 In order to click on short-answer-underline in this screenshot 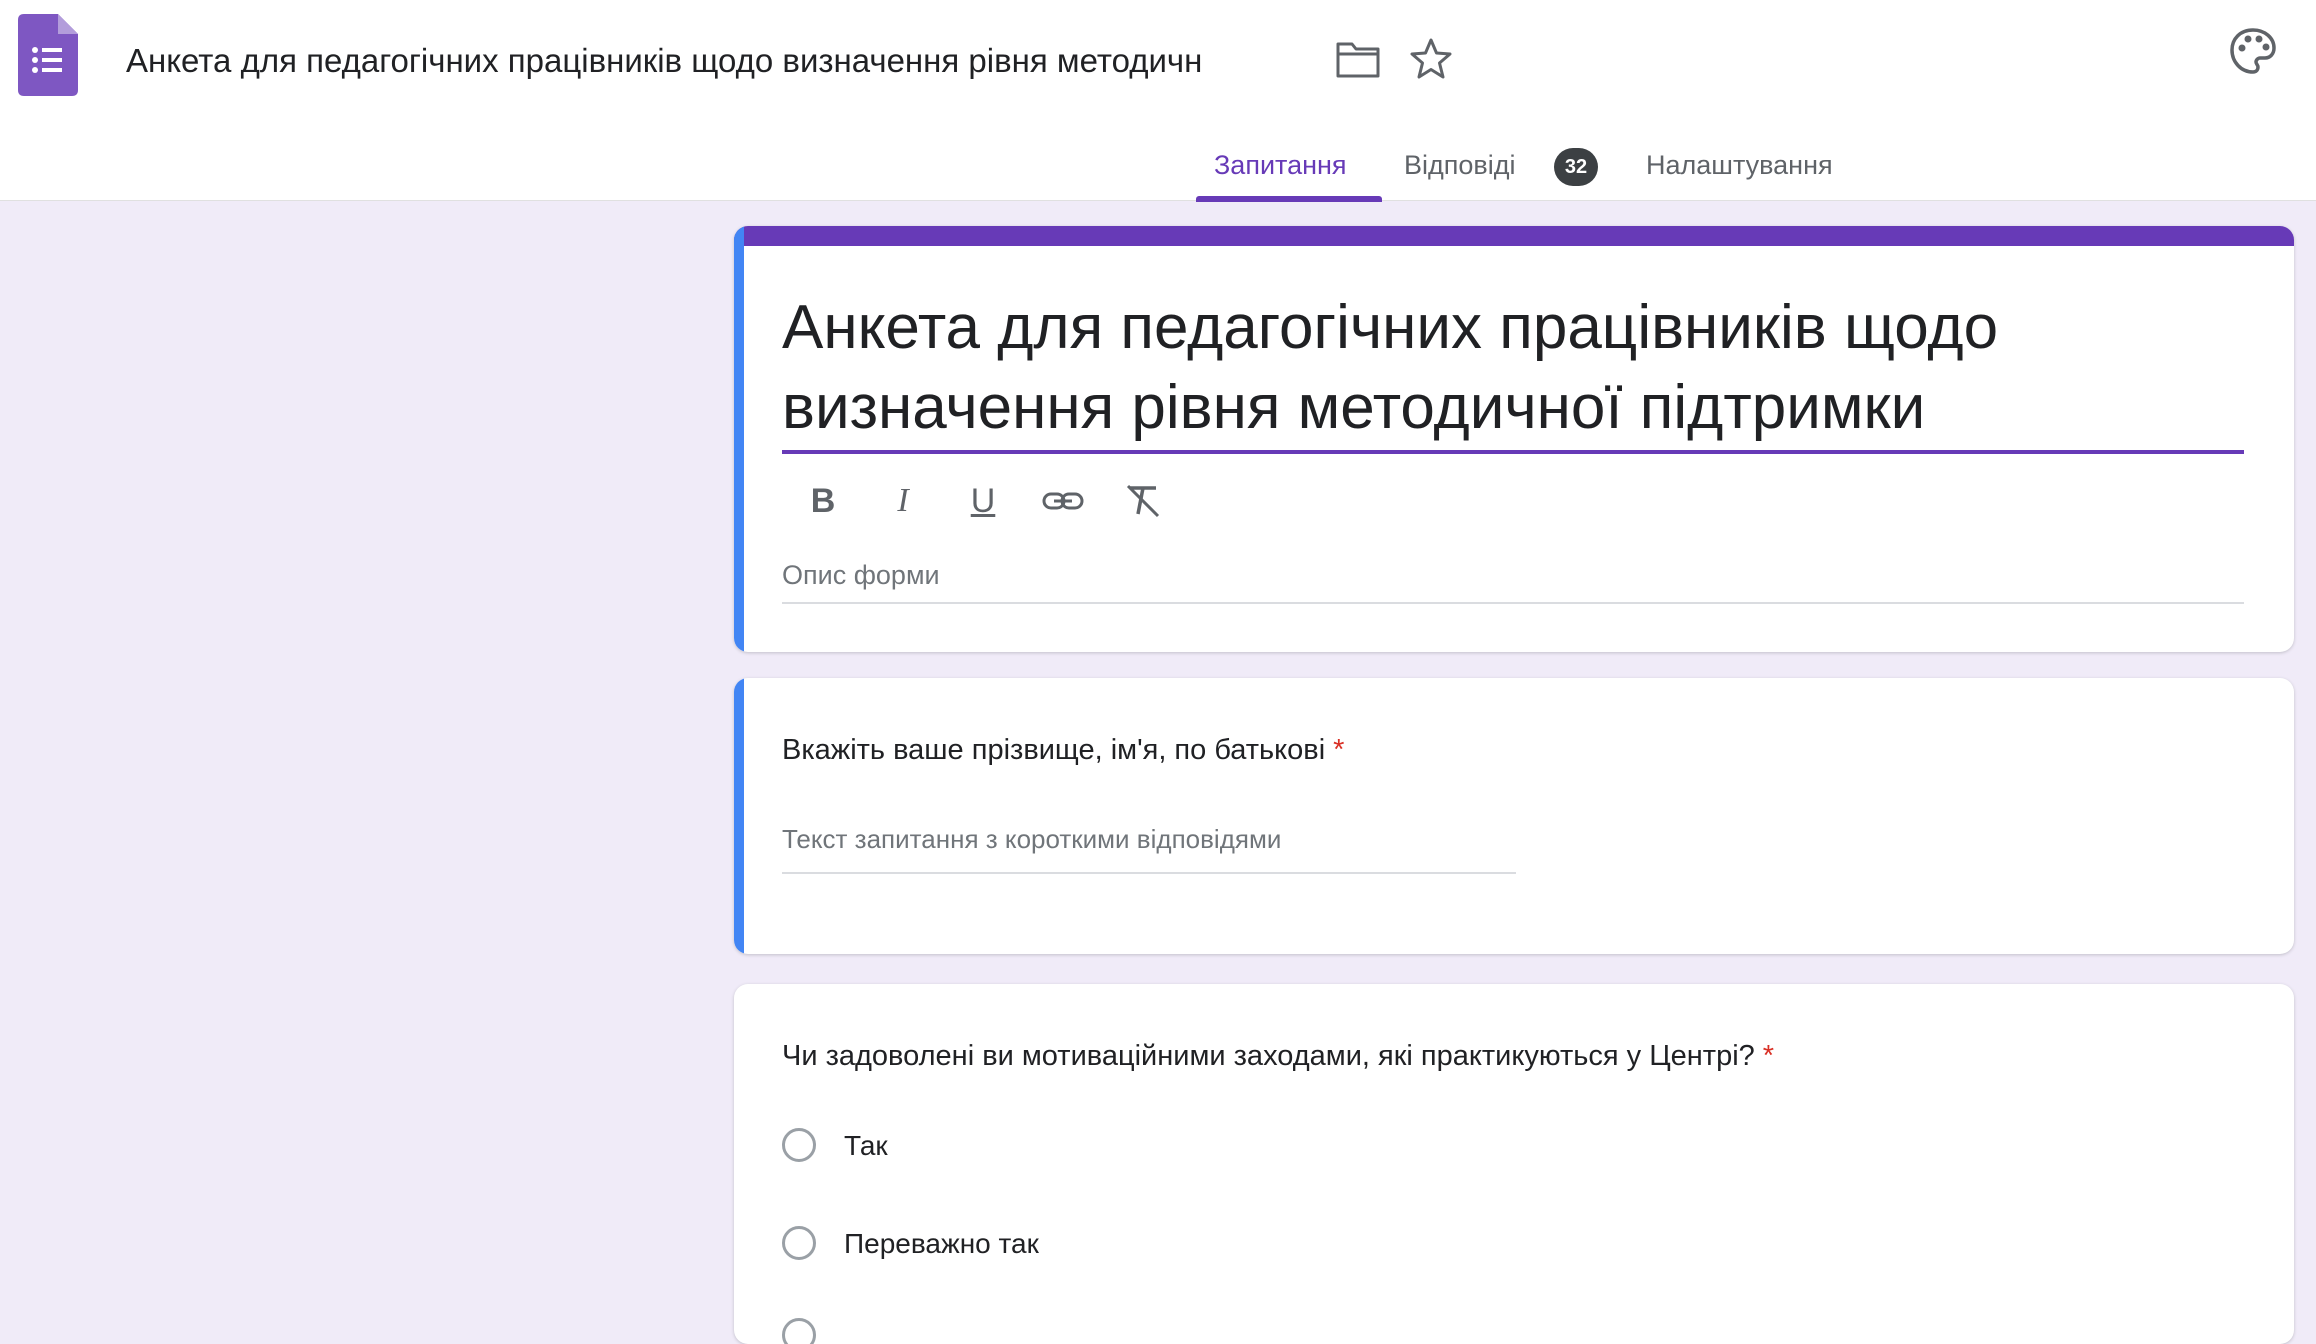, I will do `click(1149, 873)`.